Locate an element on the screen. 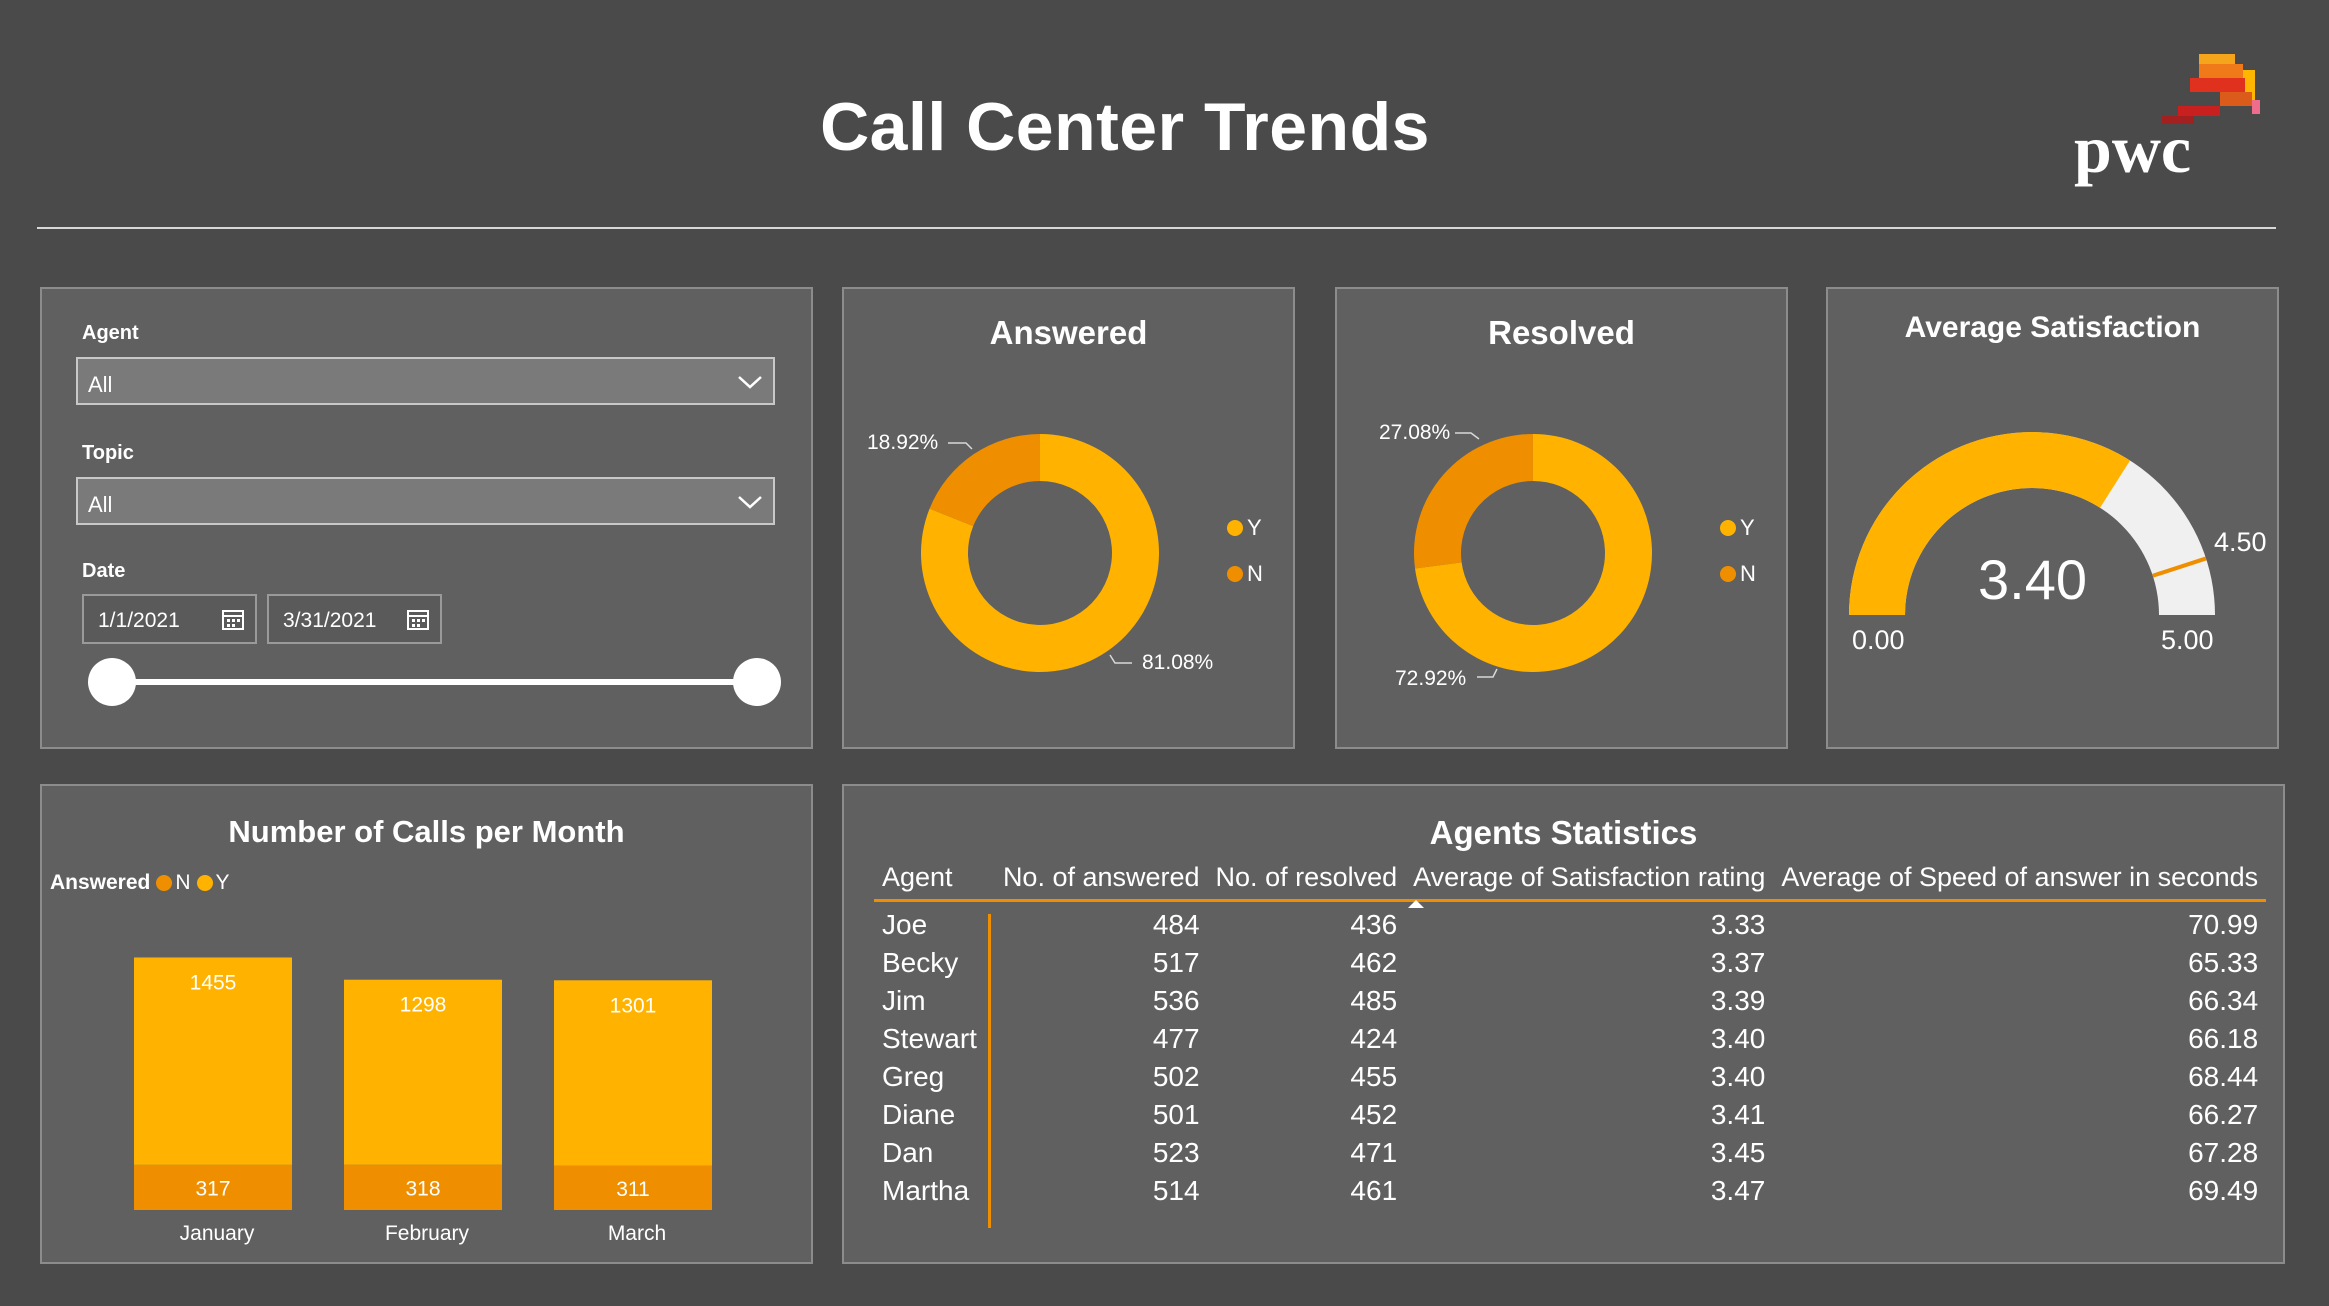 This screenshot has width=2329, height=1306. agent-dropdown: All is located at coordinates (425, 381).